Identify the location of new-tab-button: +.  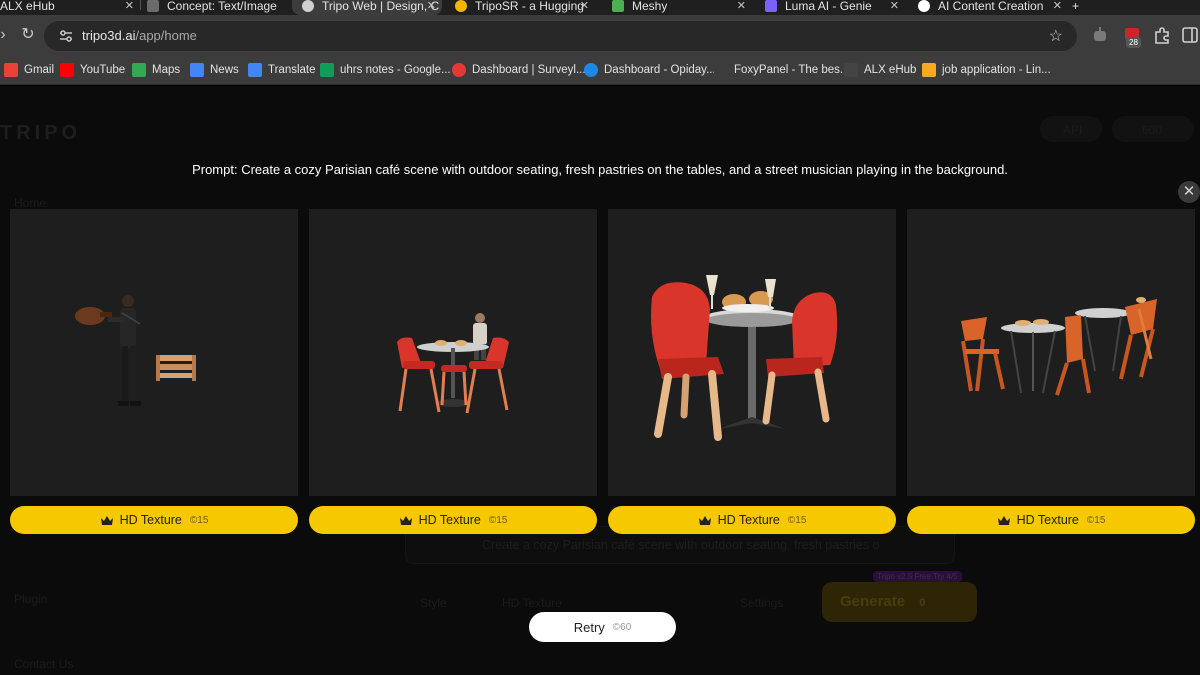
(1082, 7).